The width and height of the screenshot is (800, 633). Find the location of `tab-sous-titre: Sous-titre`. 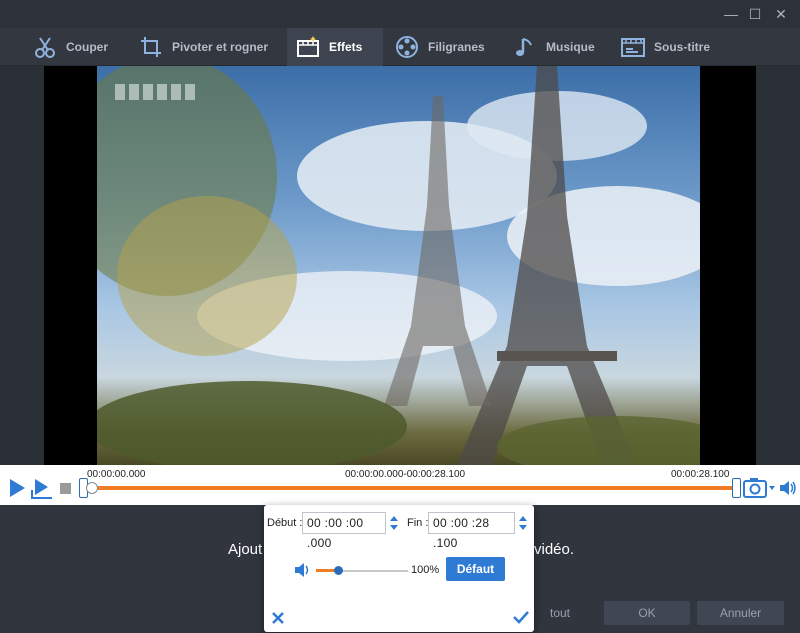

tab-sous-titre: Sous-titre is located at coordinates (675, 47).